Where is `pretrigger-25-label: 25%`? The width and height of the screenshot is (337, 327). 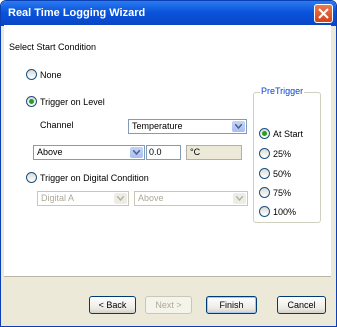
pretrigger-25-label: 25% is located at coordinates (282, 154).